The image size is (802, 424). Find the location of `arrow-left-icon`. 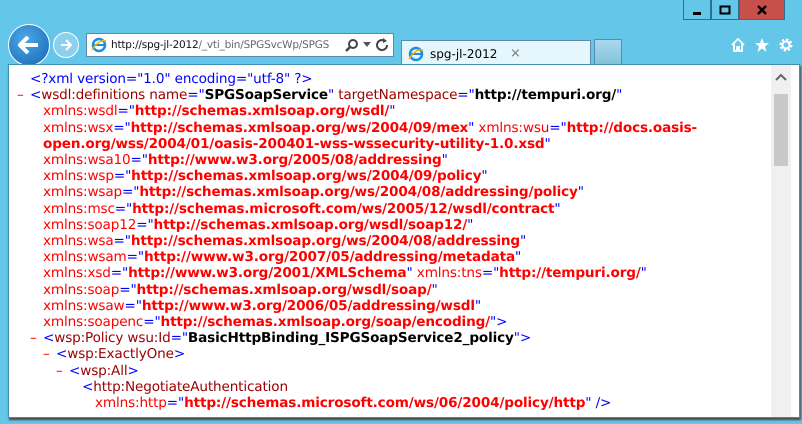

arrow-left-icon is located at coordinates (29, 45).